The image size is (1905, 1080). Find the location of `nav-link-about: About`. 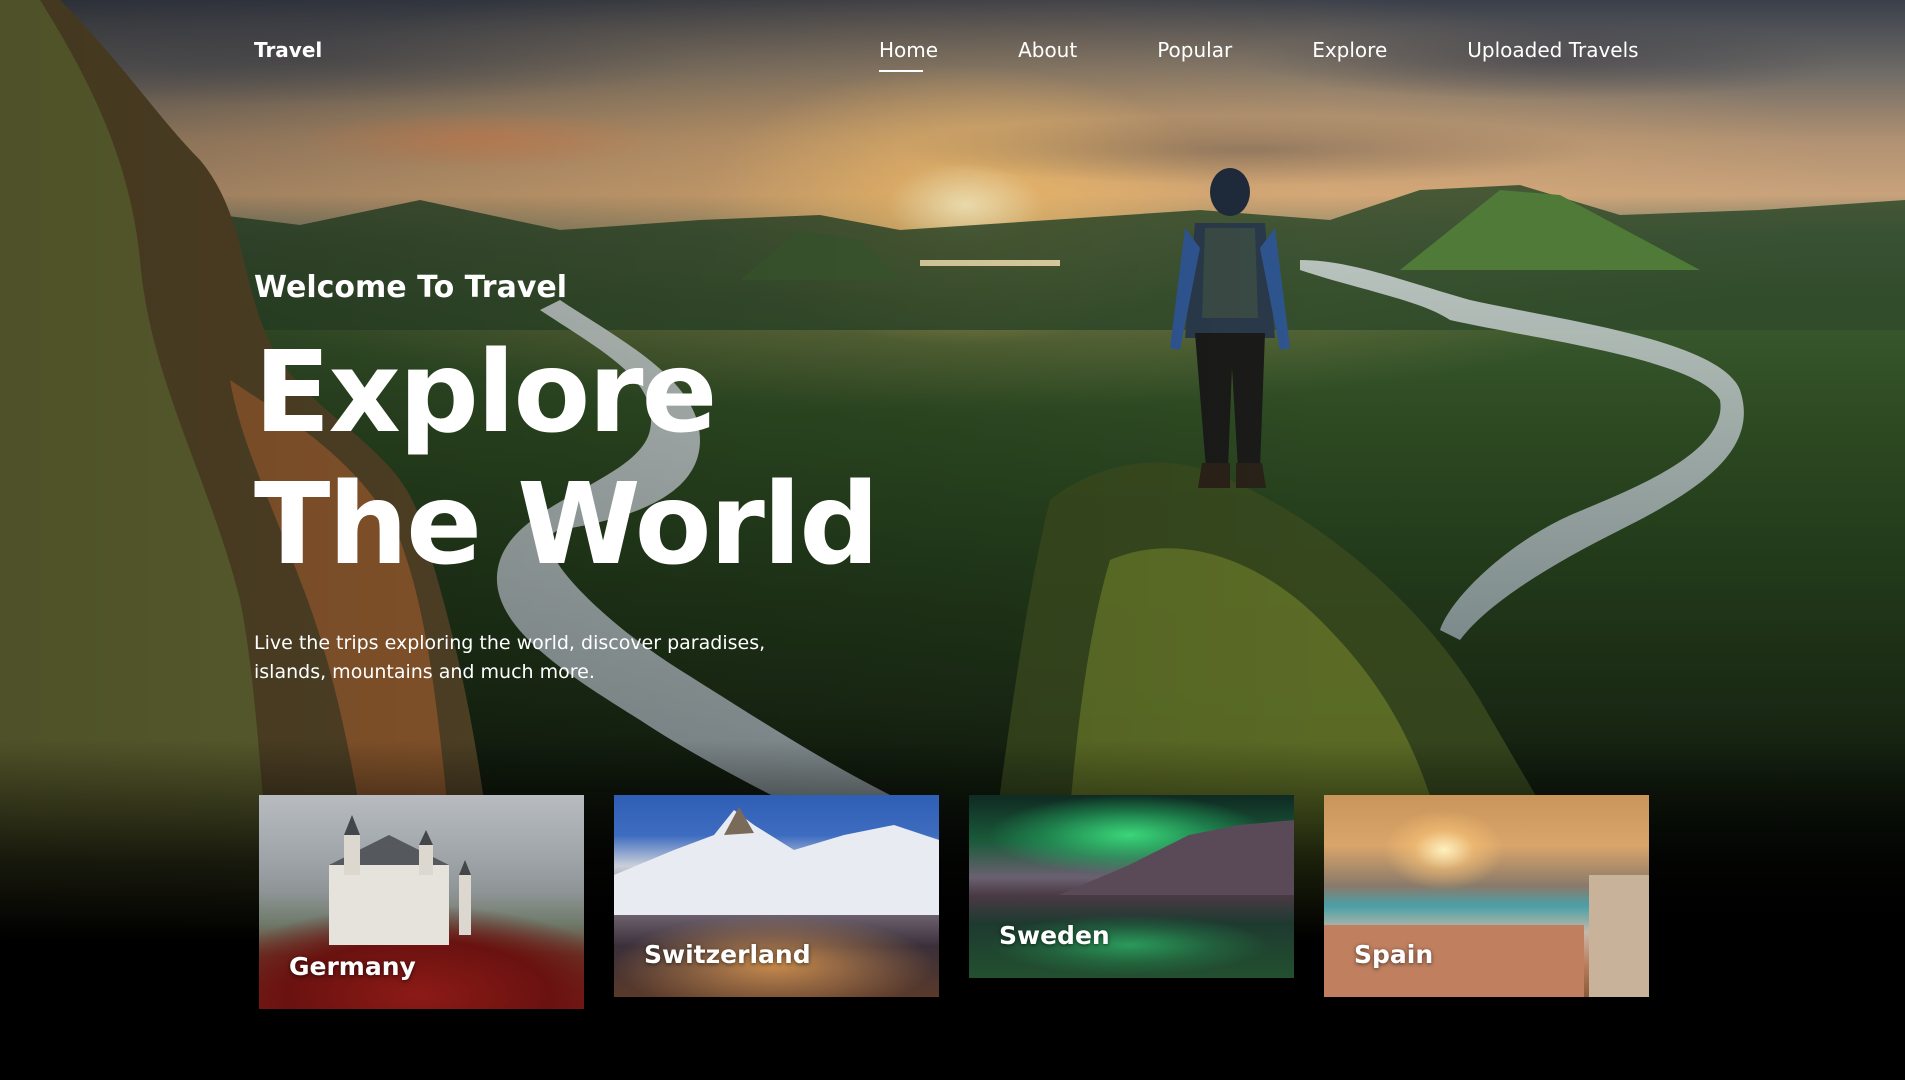

nav-link-about: About is located at coordinates (1047, 55).